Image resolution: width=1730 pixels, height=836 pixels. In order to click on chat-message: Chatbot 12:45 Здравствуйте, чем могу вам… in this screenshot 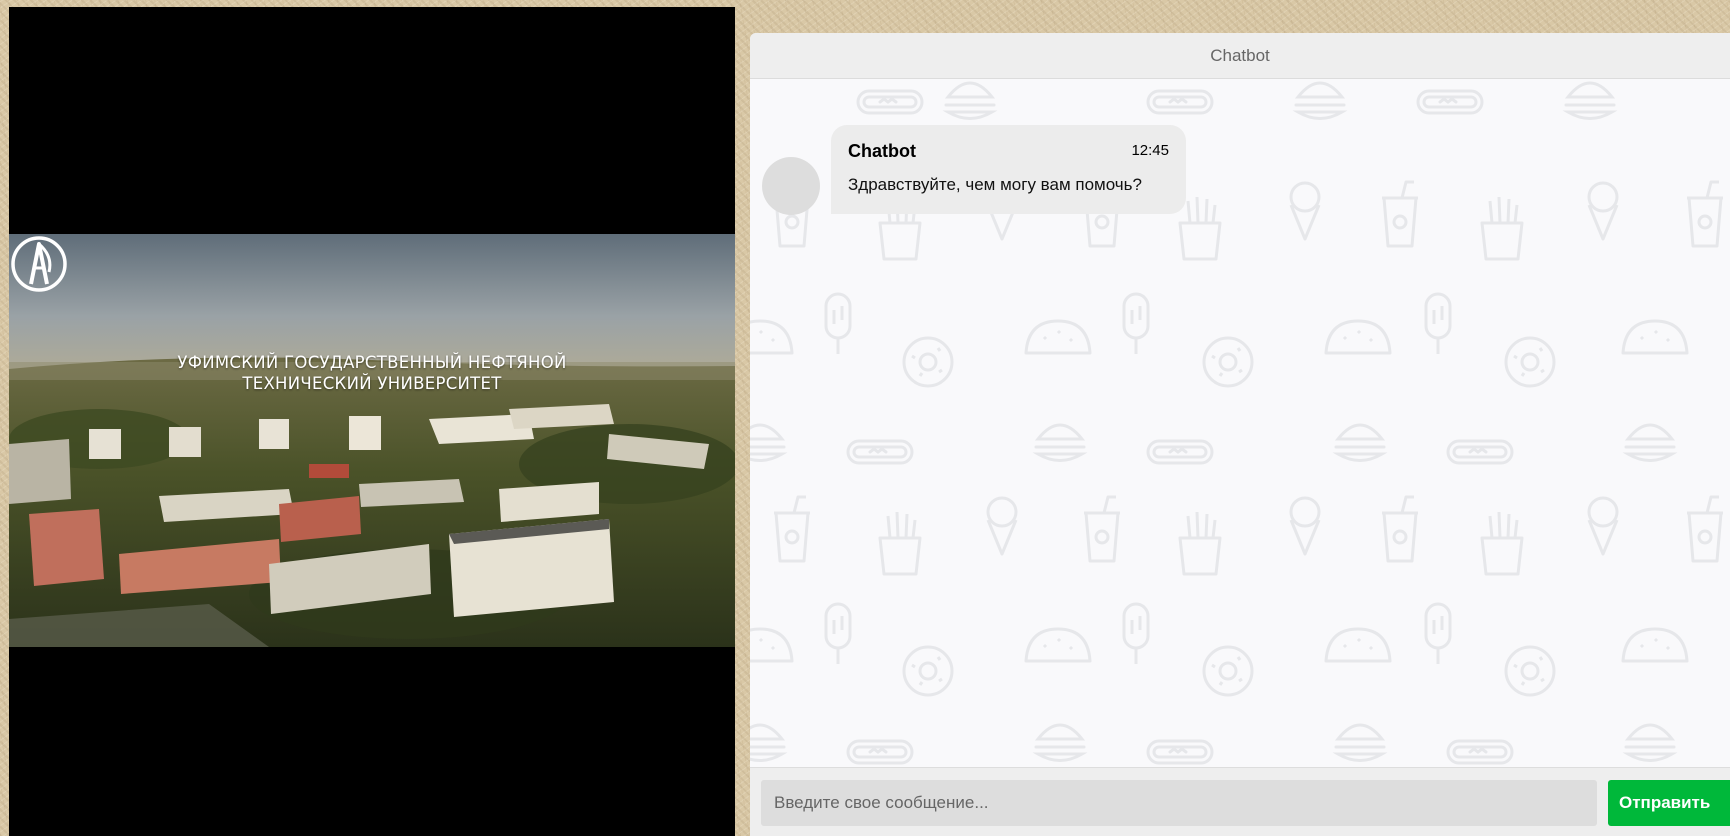, I will do `click(1008, 169)`.